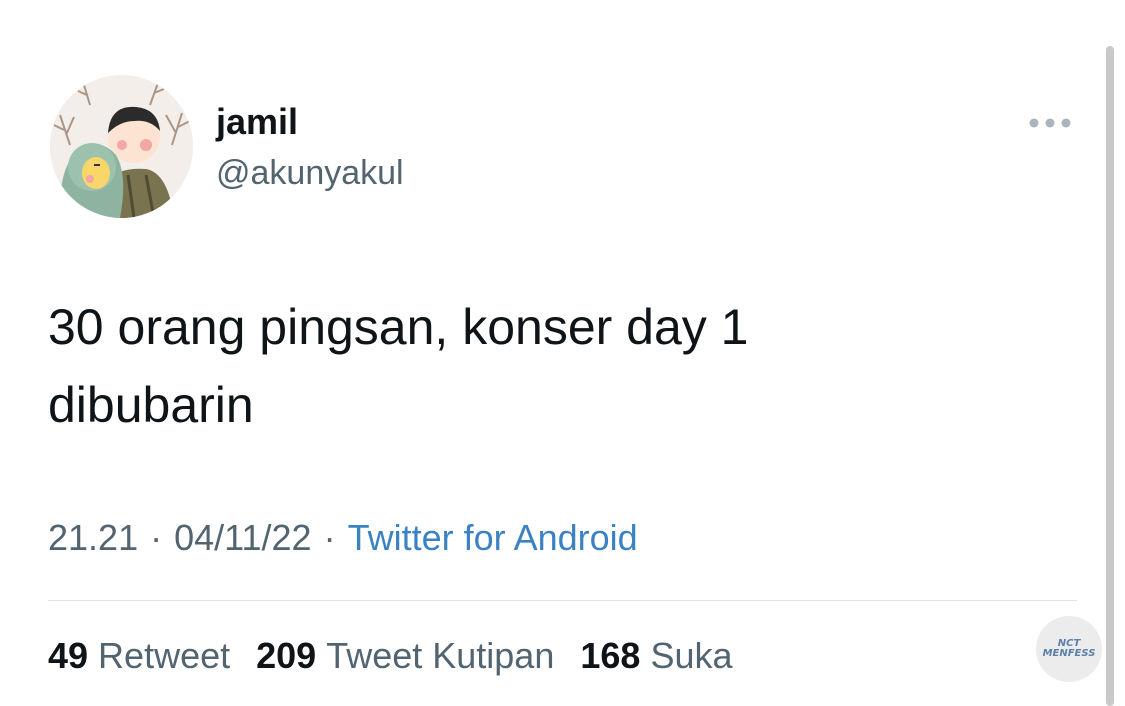 The height and width of the screenshot is (706, 1125). What do you see at coordinates (343, 538) in the screenshot?
I see `tweet-meta: 21.21 · 04/11/22 · Twitter for Android` at bounding box center [343, 538].